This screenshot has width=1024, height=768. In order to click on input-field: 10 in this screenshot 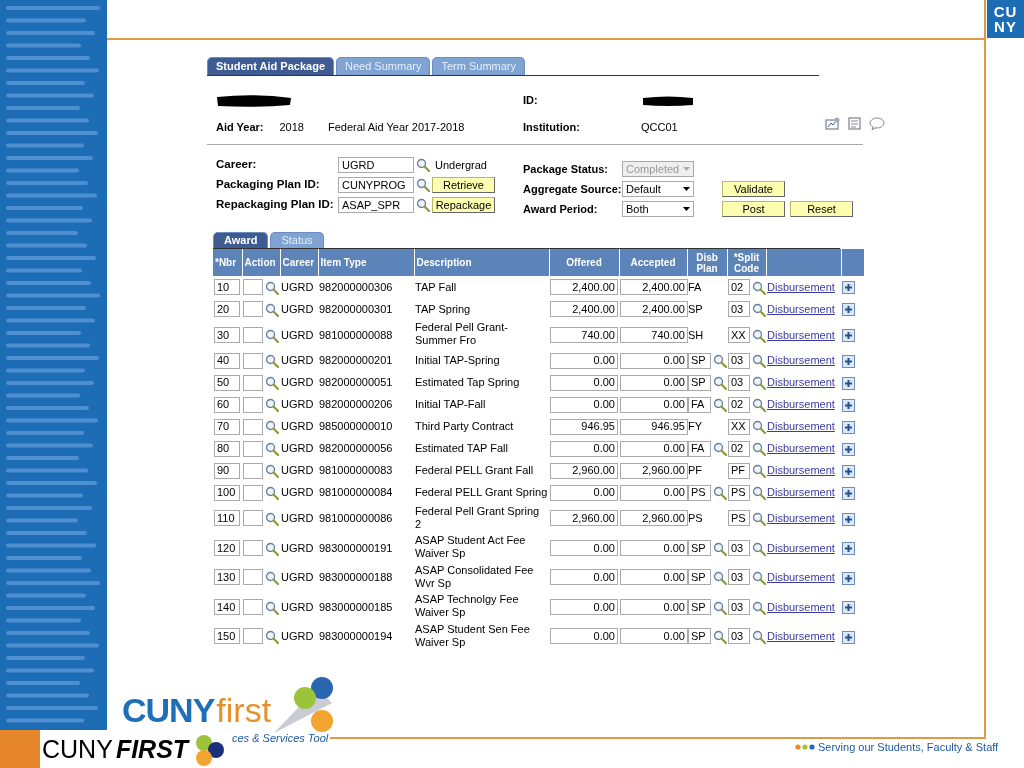, I will do `click(227, 287)`.